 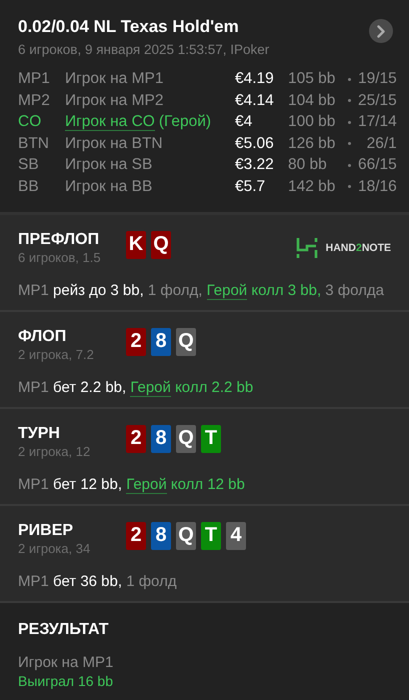 I want to click on street-info: 6 игроков, 1.5, so click(x=60, y=257).